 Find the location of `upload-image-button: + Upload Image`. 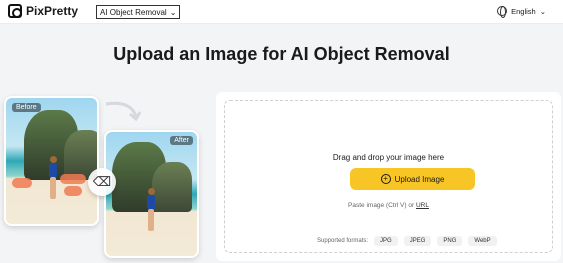

upload-image-button: + Upload Image is located at coordinates (412, 179).